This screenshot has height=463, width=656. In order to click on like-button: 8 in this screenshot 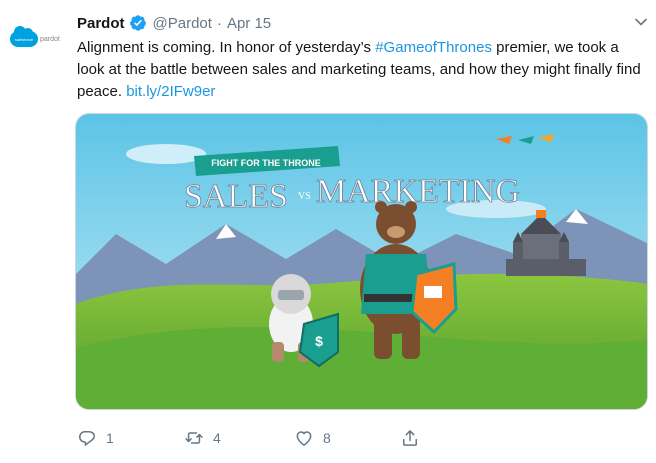, I will do `click(312, 438)`.